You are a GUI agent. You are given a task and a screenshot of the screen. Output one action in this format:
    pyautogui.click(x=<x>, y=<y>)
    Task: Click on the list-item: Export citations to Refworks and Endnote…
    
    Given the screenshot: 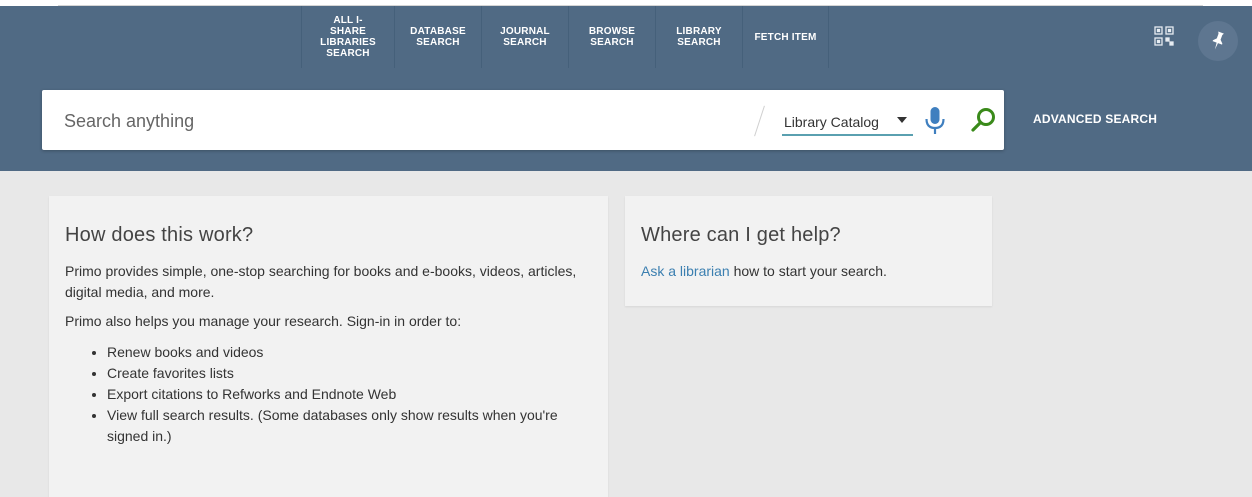 What is the action you would take?
    pyautogui.click(x=349, y=394)
    